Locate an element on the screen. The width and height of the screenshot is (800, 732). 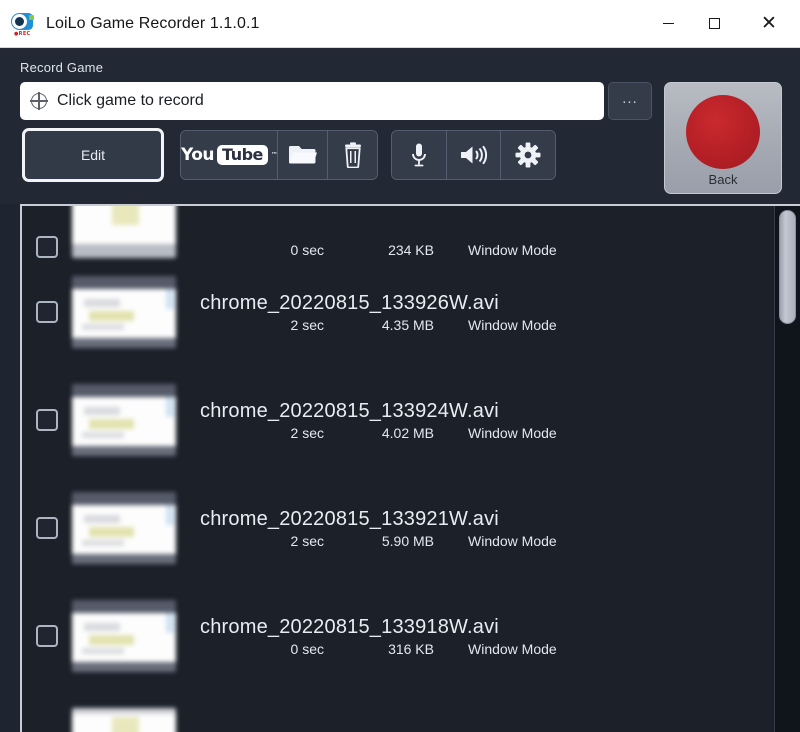
edit-button: Edit is located at coordinates (93, 155).